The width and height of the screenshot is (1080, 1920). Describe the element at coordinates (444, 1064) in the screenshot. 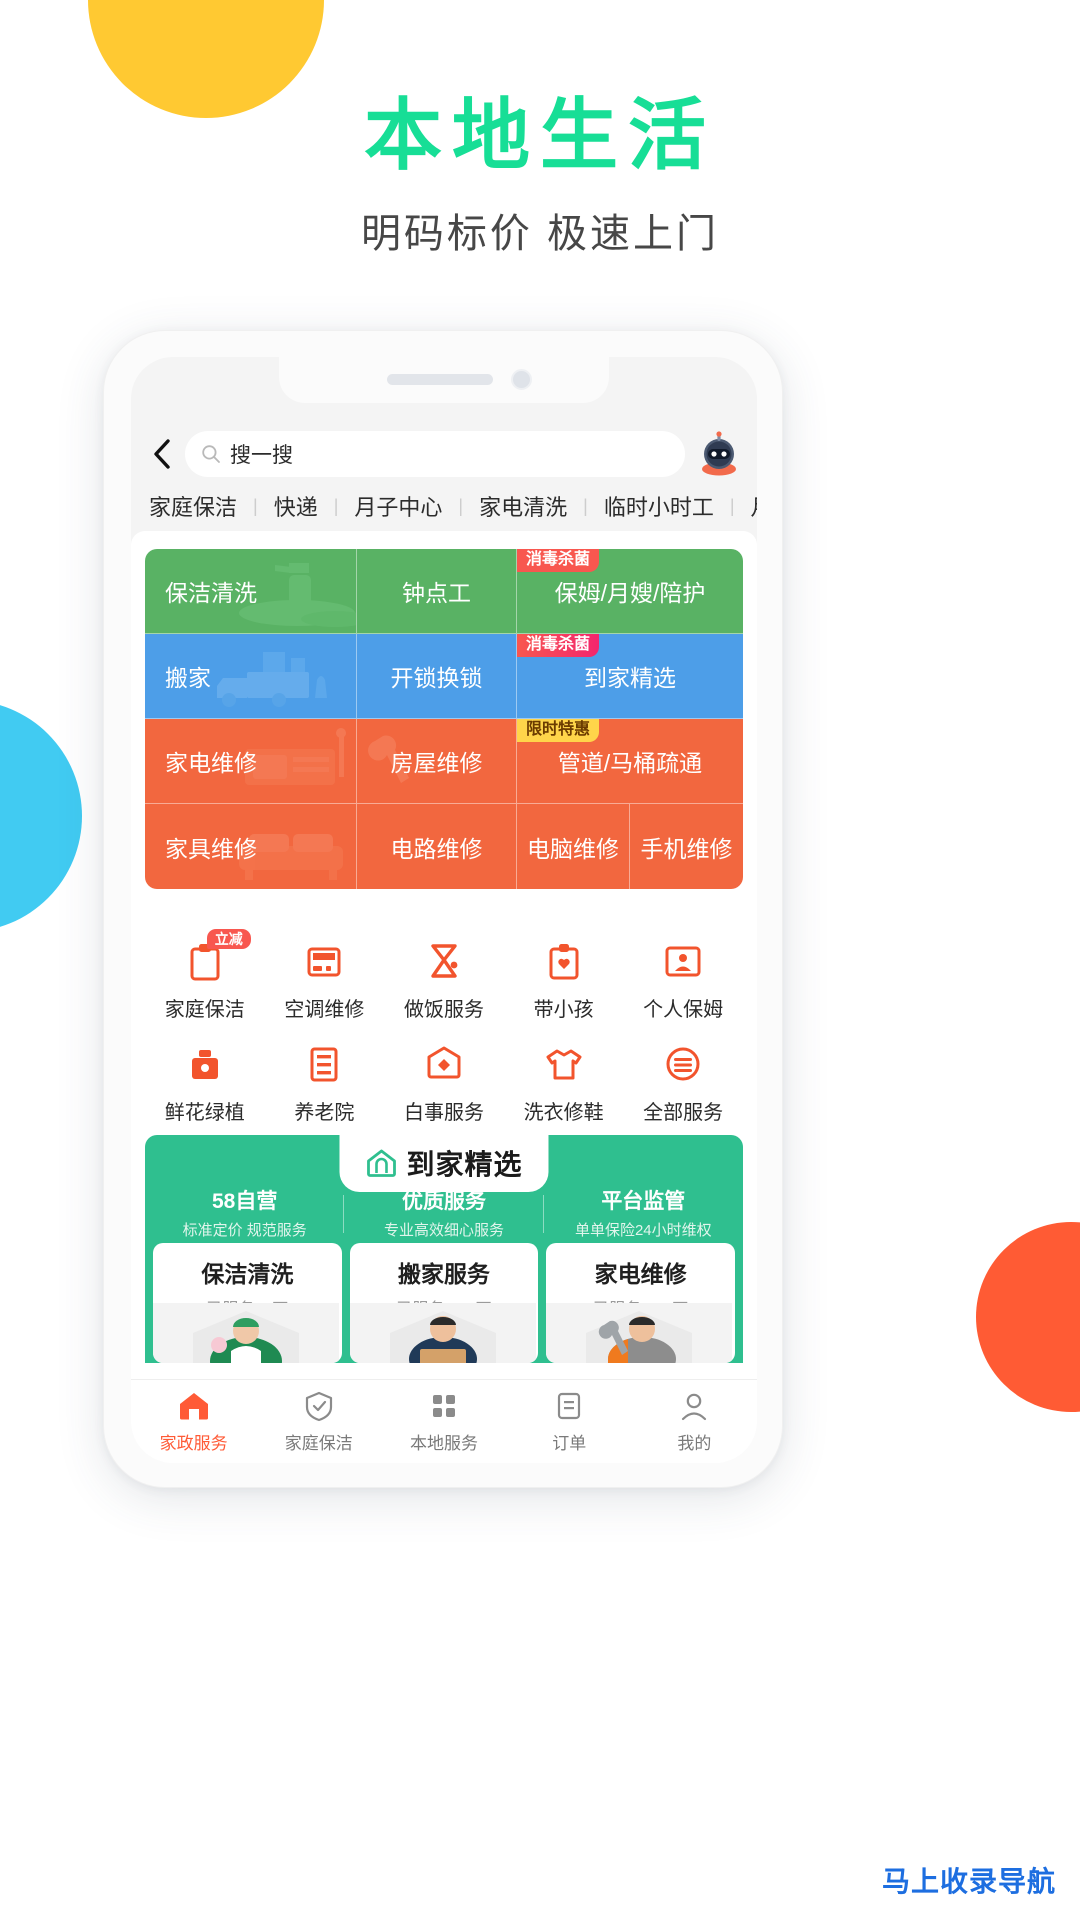

I see `house-shield-icon` at that location.